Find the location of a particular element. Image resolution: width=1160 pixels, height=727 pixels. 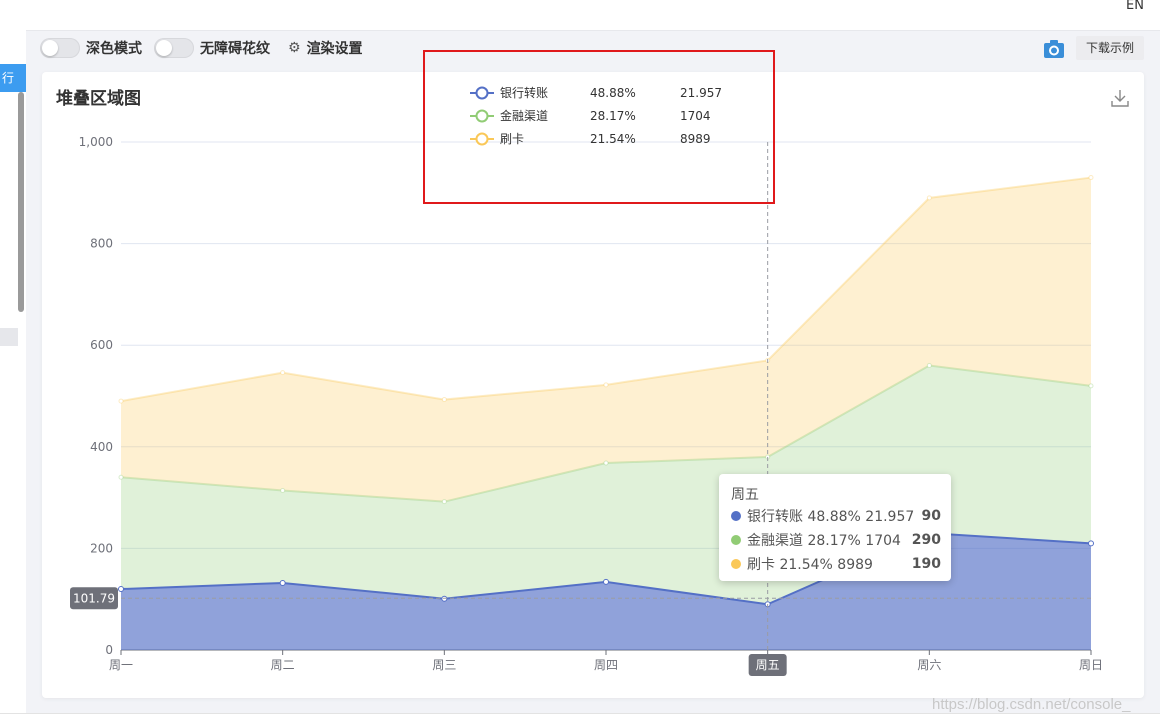

x-tick-label: 周日 is located at coordinates (1091, 665).